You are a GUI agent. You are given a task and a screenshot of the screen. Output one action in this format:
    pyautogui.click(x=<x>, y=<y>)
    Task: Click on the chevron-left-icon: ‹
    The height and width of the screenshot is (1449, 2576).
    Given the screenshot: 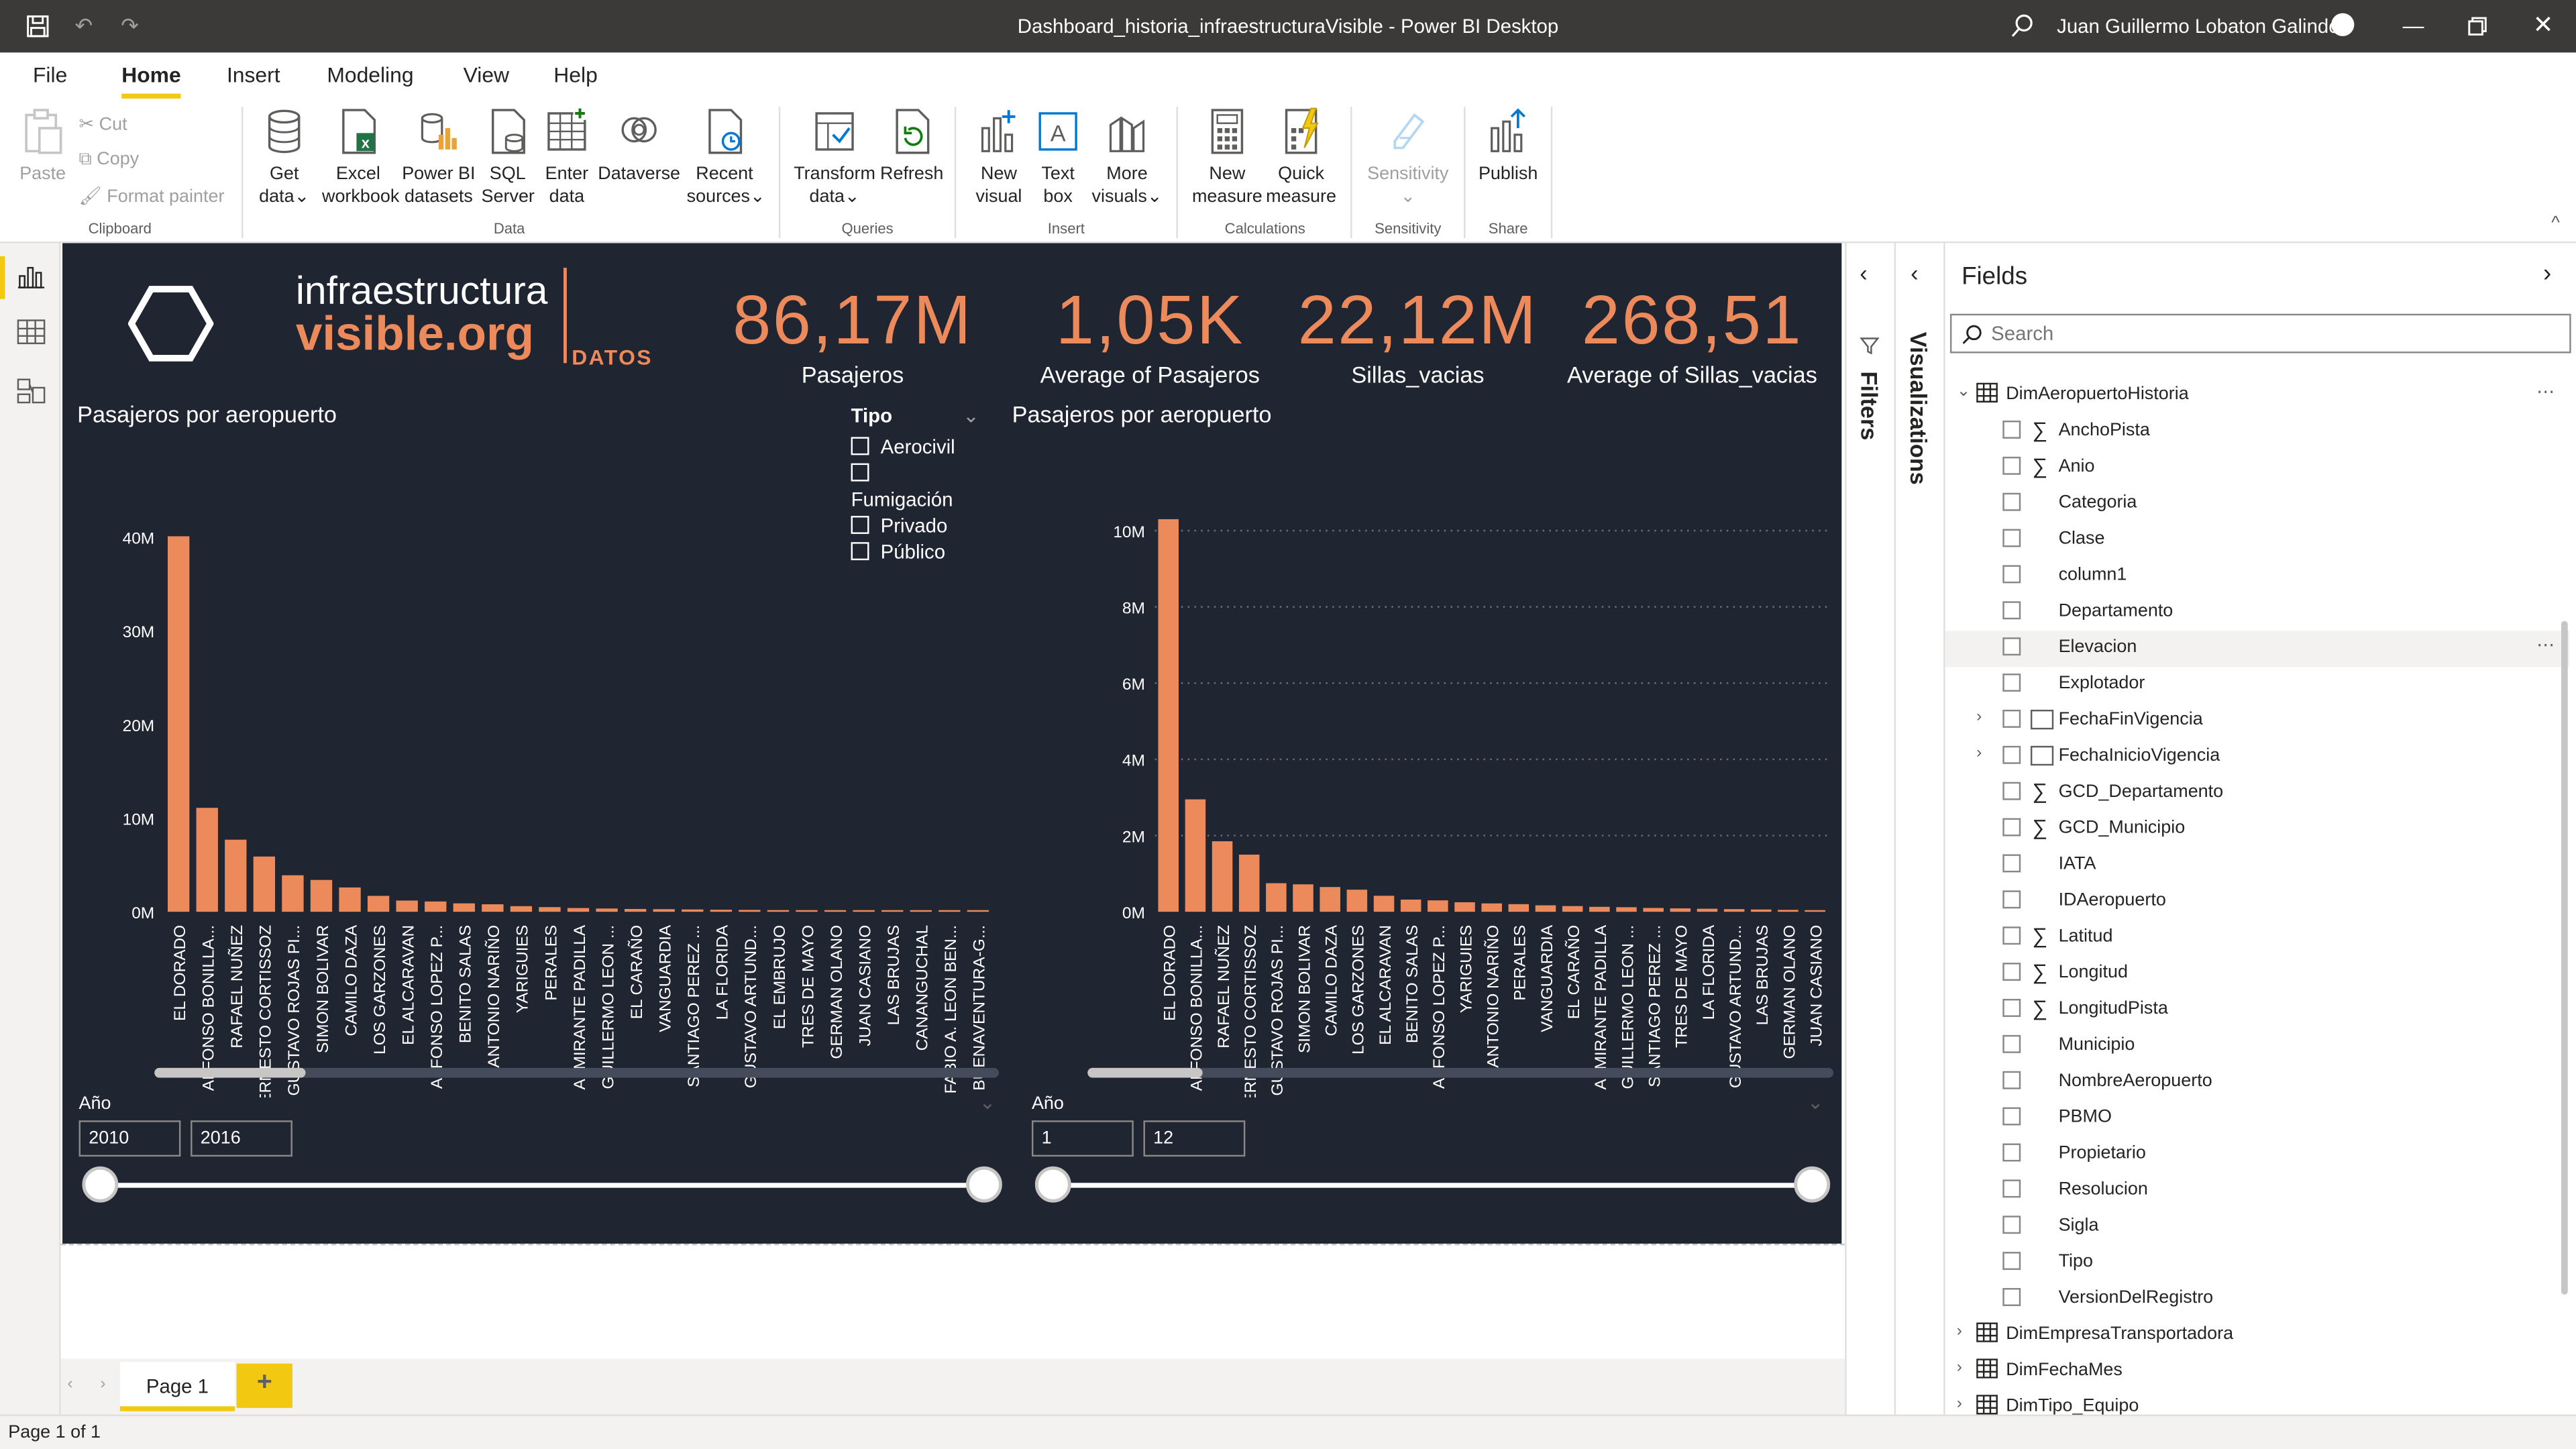 What is the action you would take?
    pyautogui.click(x=1863, y=273)
    